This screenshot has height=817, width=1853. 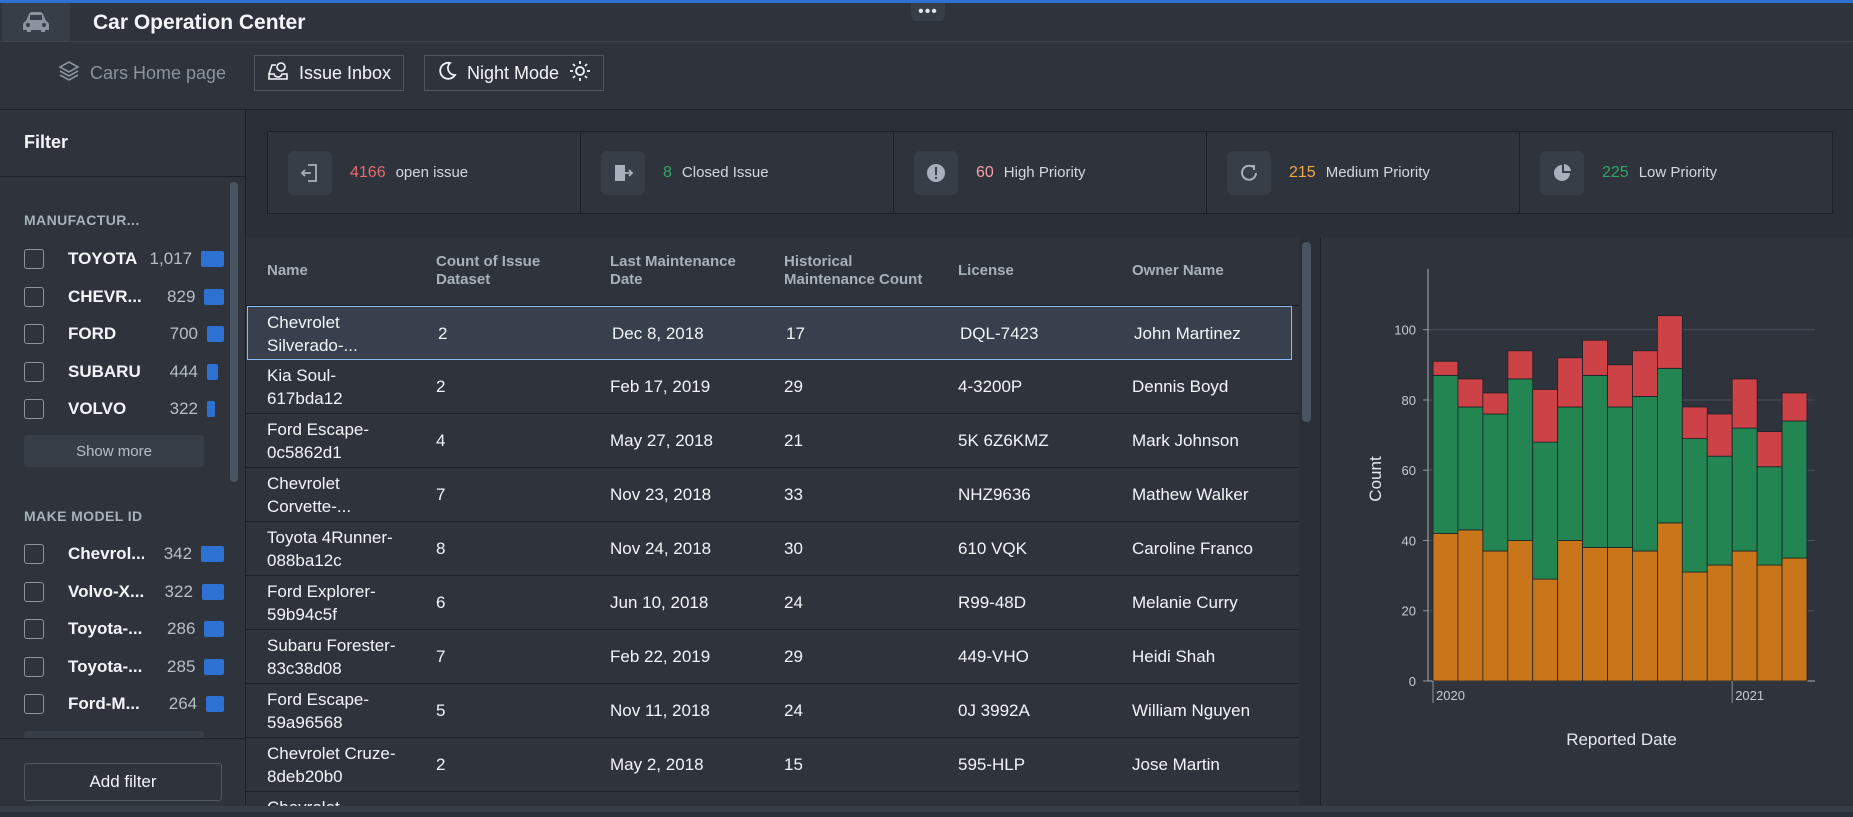 I want to click on column-header: Historical Maintenance Count, so click(x=853, y=271).